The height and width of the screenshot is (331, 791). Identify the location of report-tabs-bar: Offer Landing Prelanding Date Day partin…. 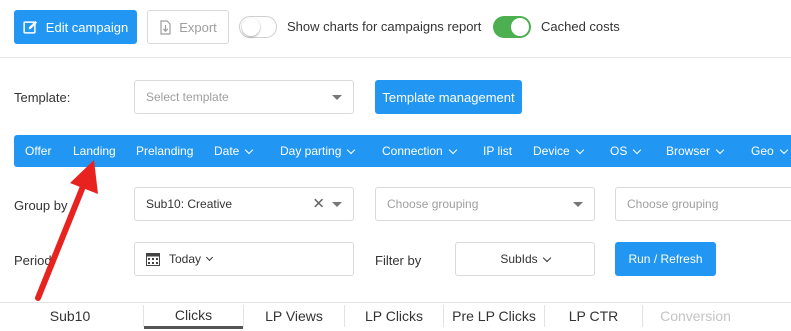
(402, 151).